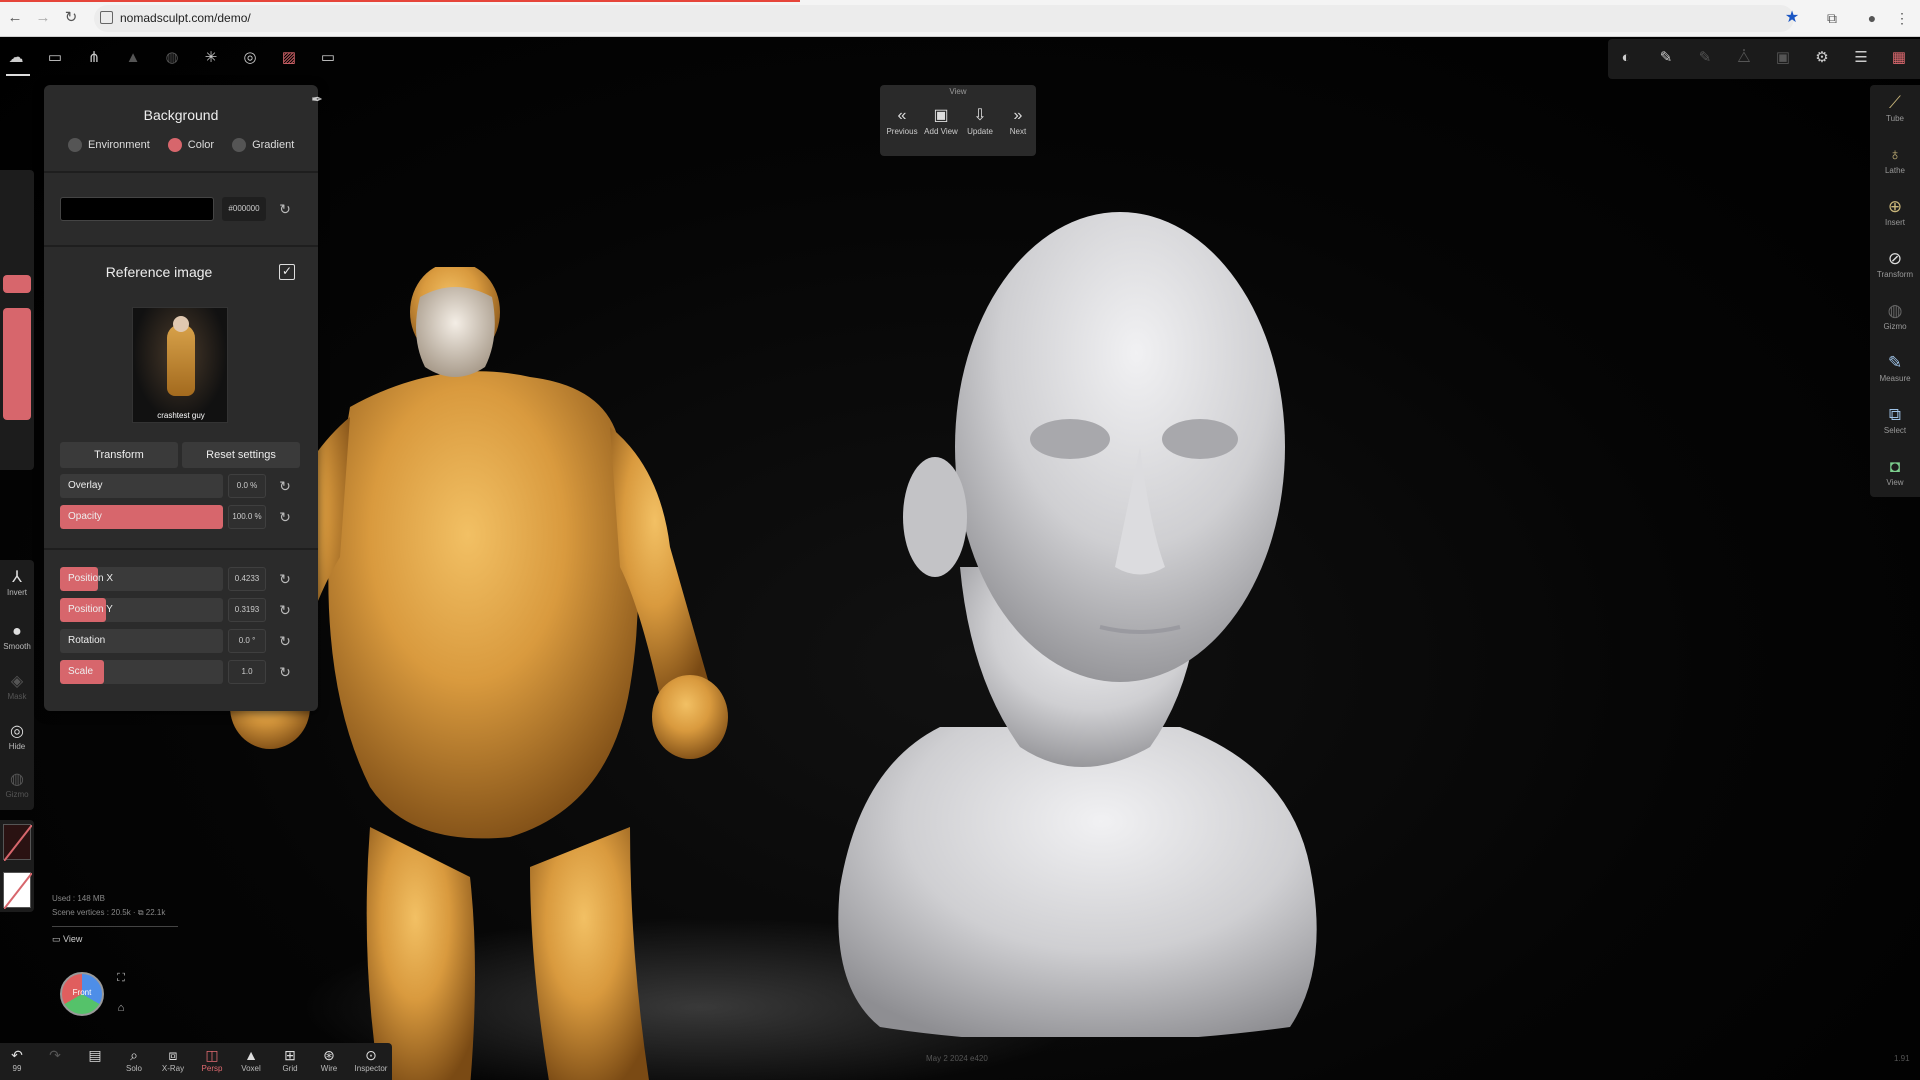 The image size is (1920, 1080). Describe the element at coordinates (109, 145) in the screenshot. I see `radio-environment: Environment` at that location.